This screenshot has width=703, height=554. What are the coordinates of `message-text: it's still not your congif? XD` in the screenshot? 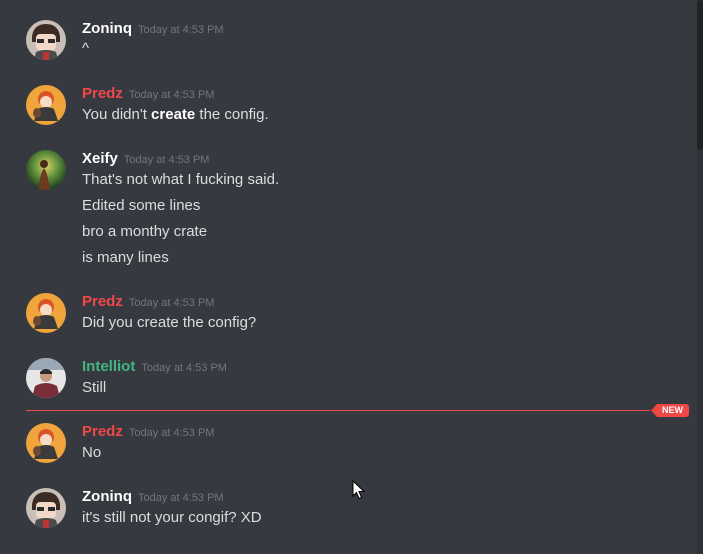 It's located at (172, 517).